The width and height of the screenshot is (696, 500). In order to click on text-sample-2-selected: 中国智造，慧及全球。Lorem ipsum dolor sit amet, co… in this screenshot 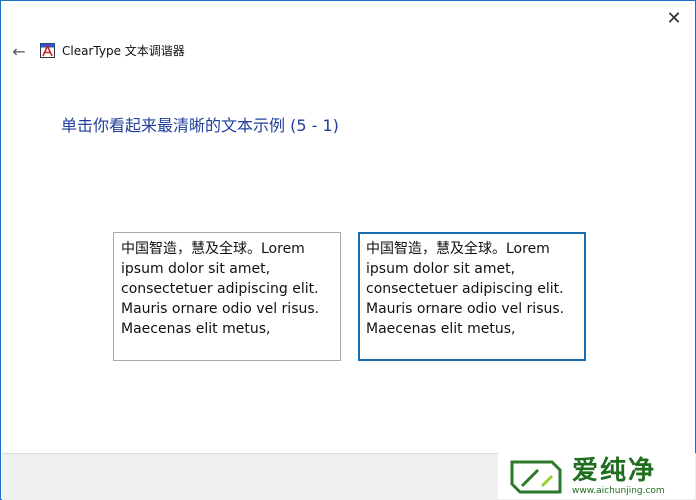, I will do `click(472, 296)`.